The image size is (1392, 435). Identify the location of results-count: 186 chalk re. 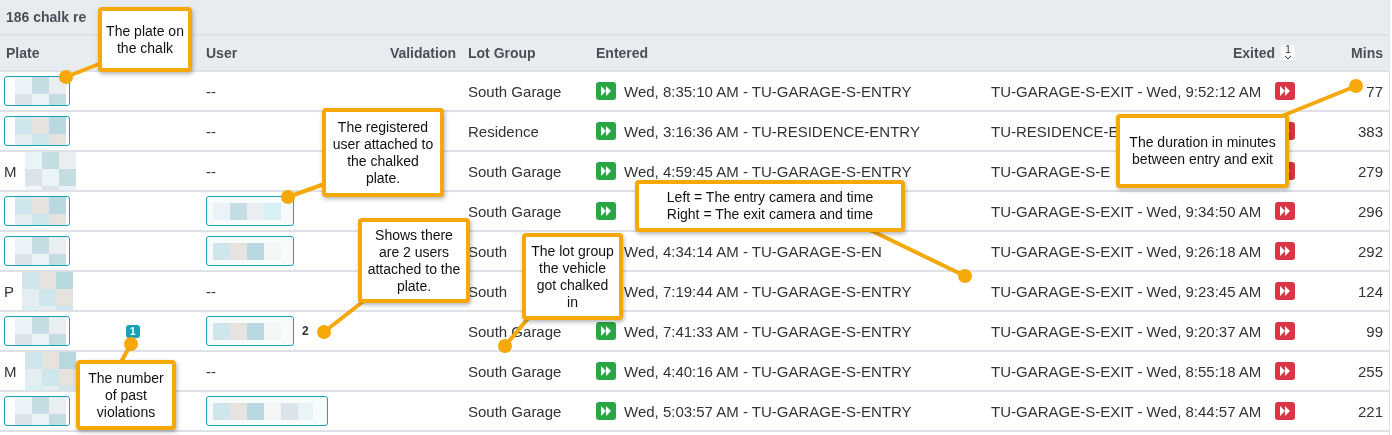
(46, 17).